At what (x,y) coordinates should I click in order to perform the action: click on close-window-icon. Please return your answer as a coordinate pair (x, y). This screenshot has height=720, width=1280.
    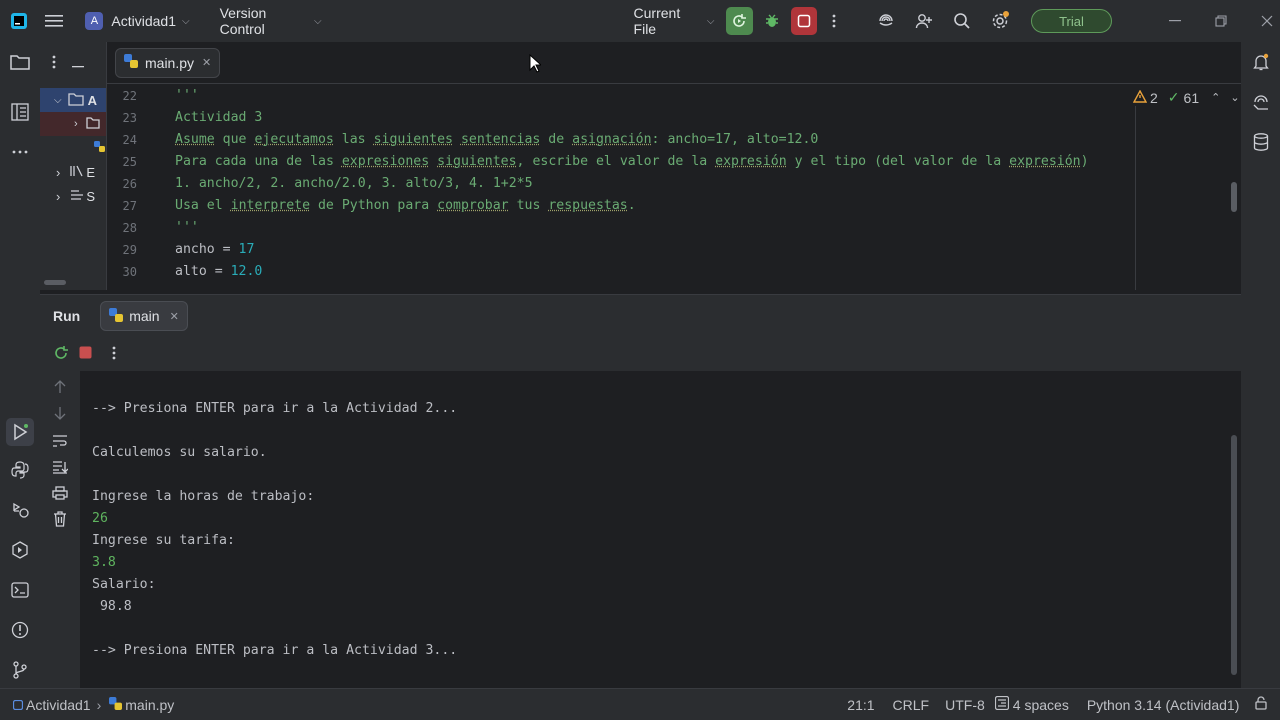
    Looking at the image, I should click on (1267, 21).